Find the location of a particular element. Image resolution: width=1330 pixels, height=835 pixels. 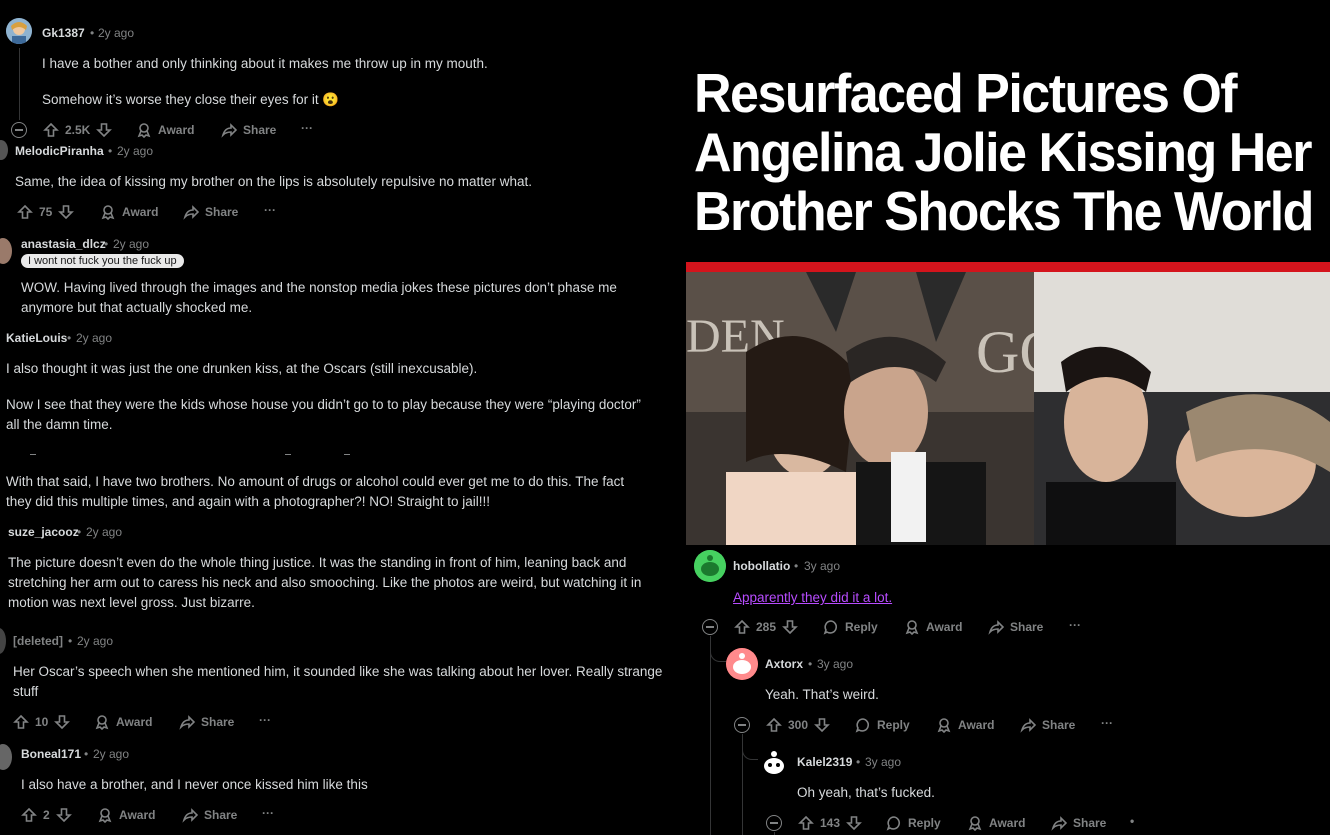

comment-author: suze_jacooz is located at coordinates (43, 532).